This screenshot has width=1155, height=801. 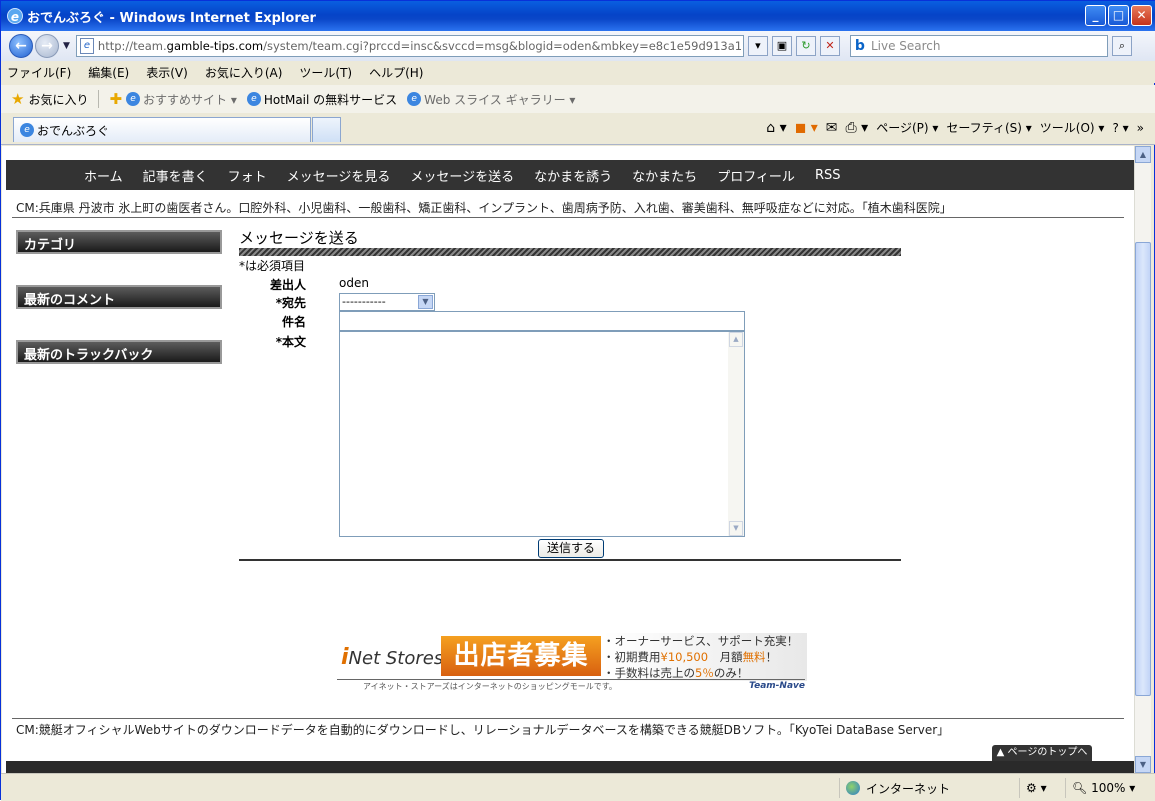 I want to click on compatibility-icon: ▣, so click(x=781, y=46).